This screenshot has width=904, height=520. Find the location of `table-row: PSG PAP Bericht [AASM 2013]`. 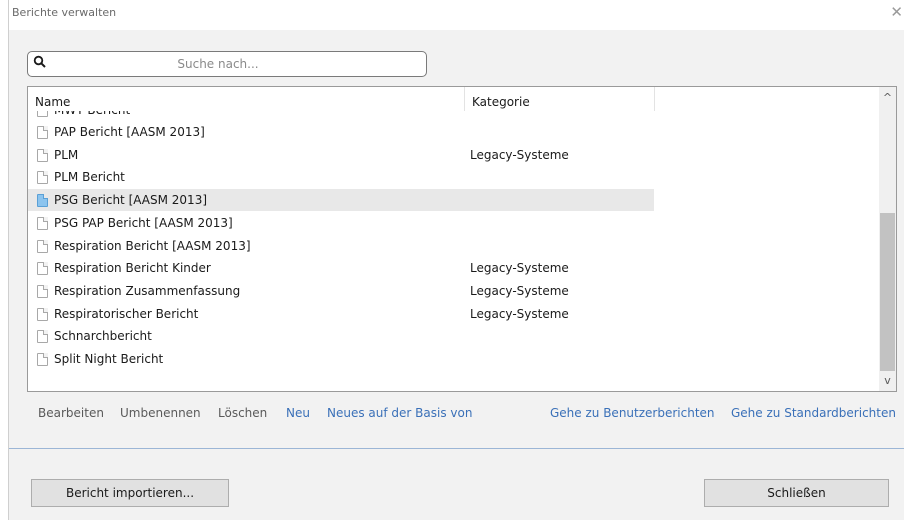

table-row: PSG PAP Bericht [AASM 2013] is located at coordinates (341, 223).